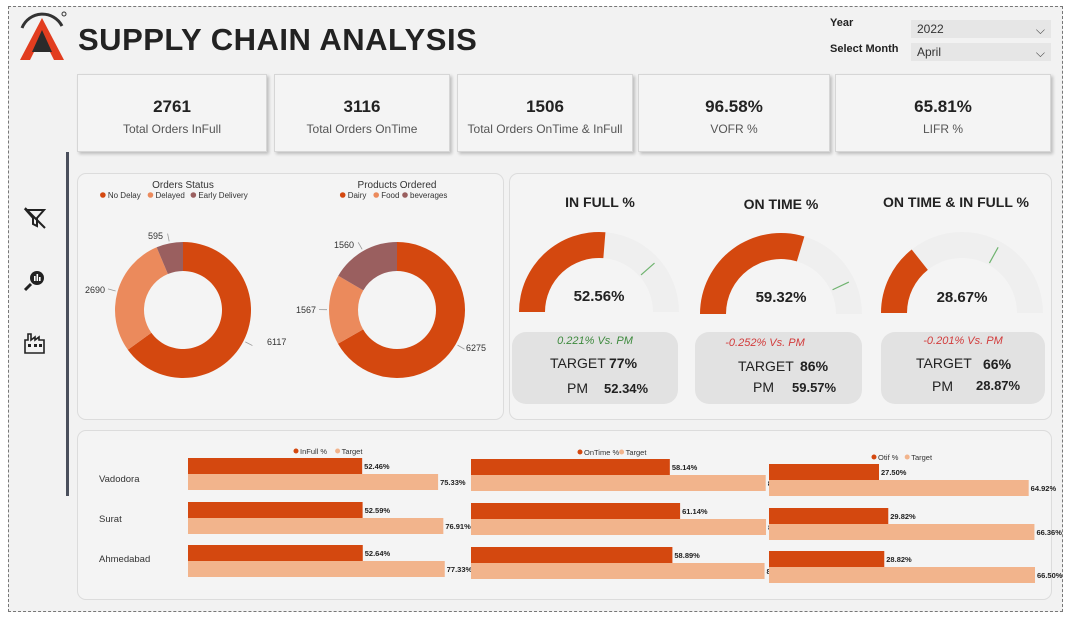 This screenshot has width=1074, height=623. Describe the element at coordinates (172, 129) in the screenshot. I see `kpi-label: Total Orders InFull` at that location.